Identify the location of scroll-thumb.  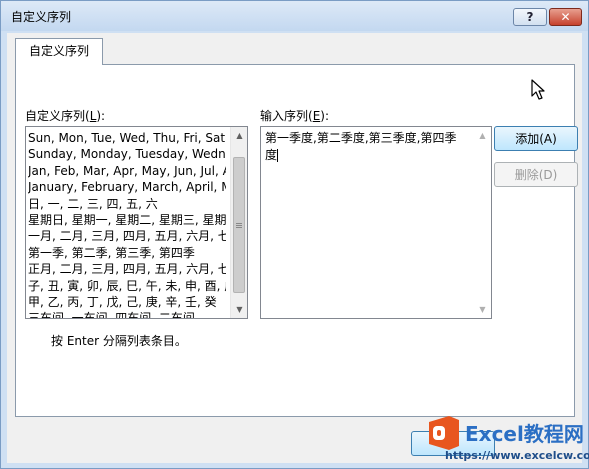
(239, 225).